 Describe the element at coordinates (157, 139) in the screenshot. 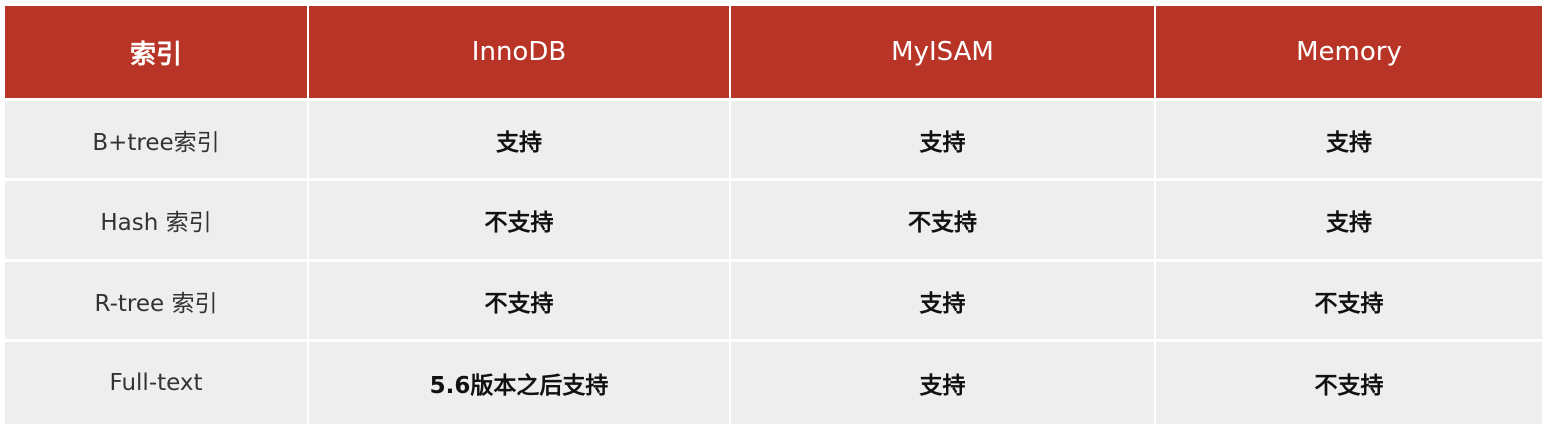

I see `row-label: B+tree索引` at that location.